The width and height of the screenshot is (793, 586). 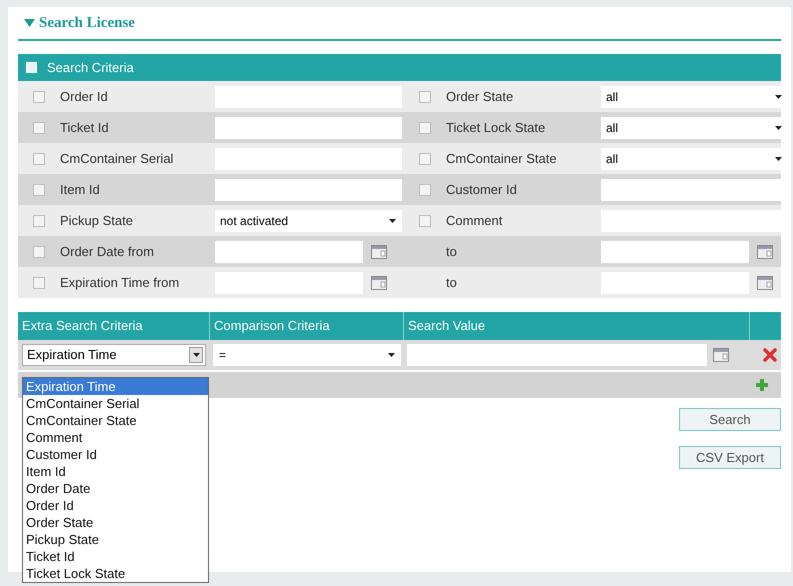 What do you see at coordinates (29, 23) in the screenshot?
I see `collapse-icon` at bounding box center [29, 23].